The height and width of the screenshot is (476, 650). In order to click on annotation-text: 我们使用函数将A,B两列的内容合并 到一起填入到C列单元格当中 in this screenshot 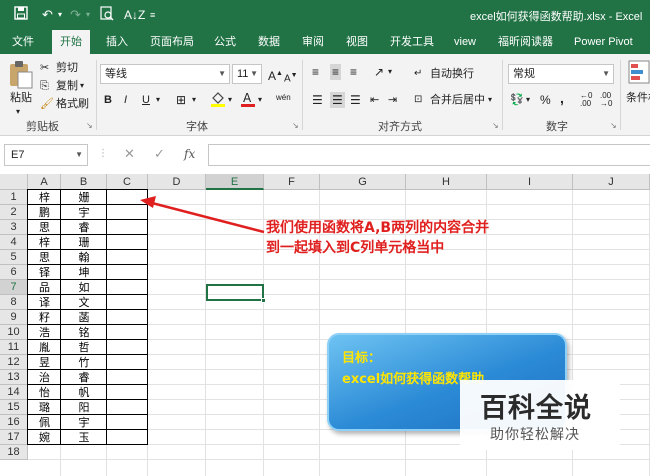, I will do `click(377, 238)`.